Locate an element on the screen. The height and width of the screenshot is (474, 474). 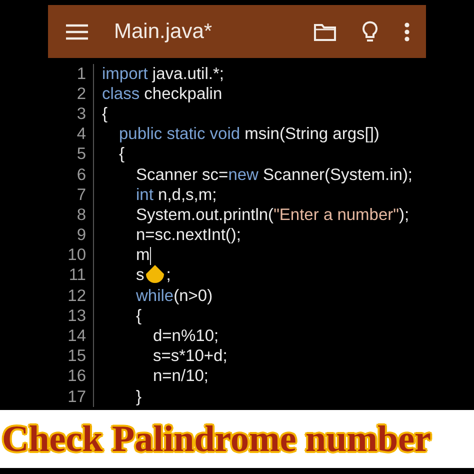
code-keyword: class is located at coordinates (121, 94).